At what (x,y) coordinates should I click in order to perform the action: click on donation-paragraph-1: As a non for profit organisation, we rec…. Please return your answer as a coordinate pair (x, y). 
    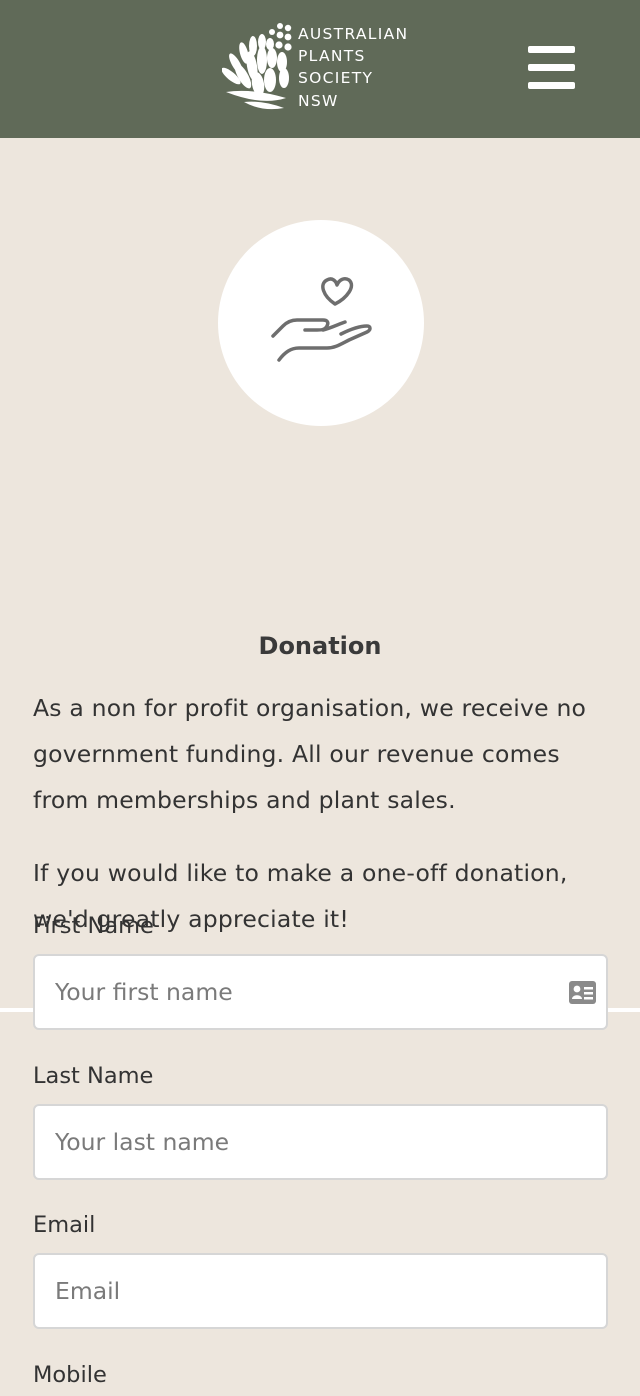
    Looking at the image, I should click on (310, 754).